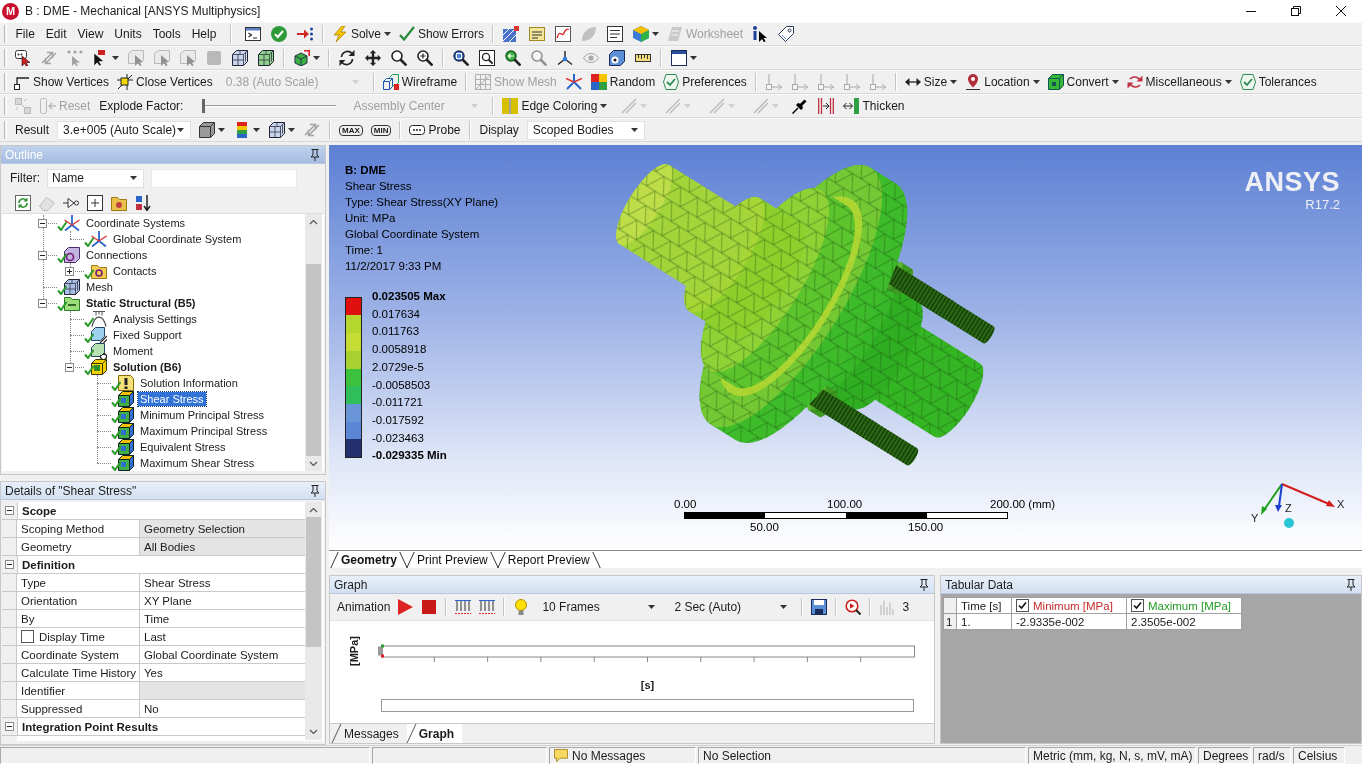  I want to click on zoom-square-icon, so click(461, 58).